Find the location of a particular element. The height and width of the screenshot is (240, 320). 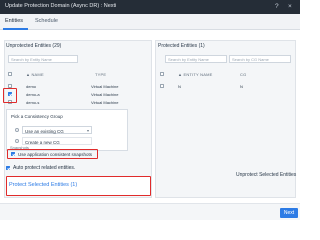

cg-search-input: Search by CG Name is located at coordinates (260, 59).